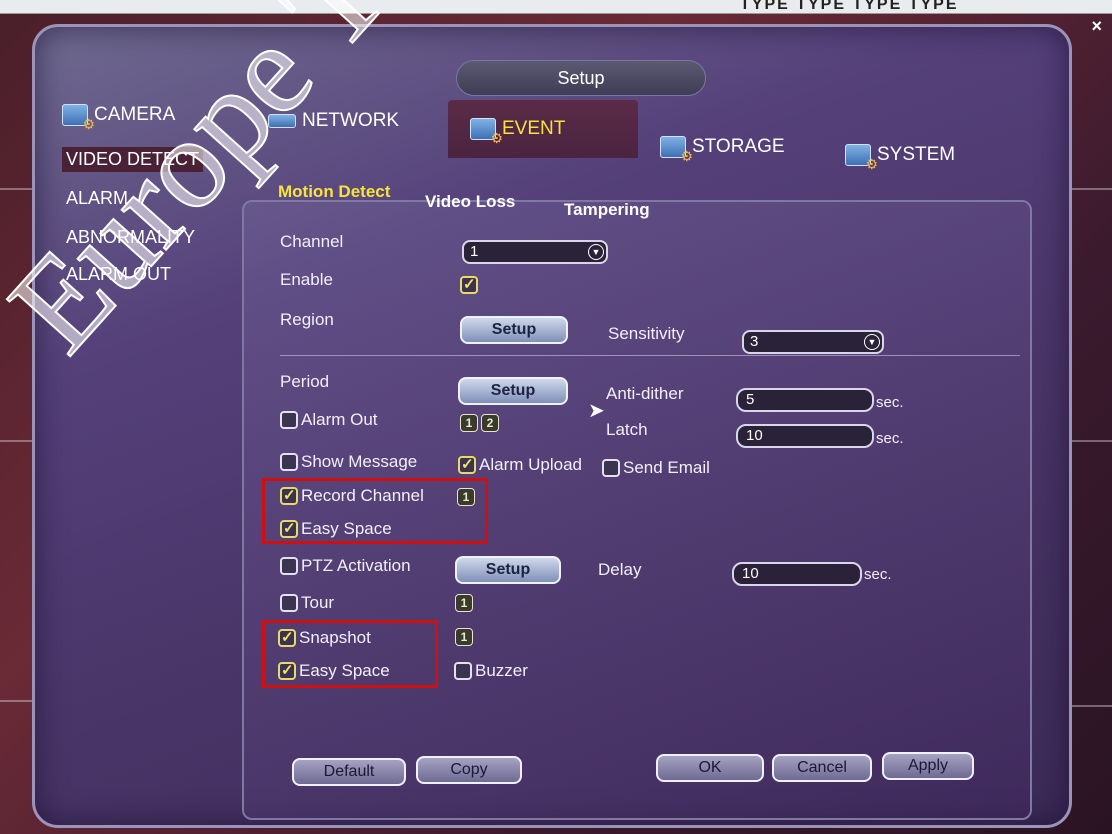 The image size is (1112, 834). I want to click on delay-input: 10, so click(797, 574).